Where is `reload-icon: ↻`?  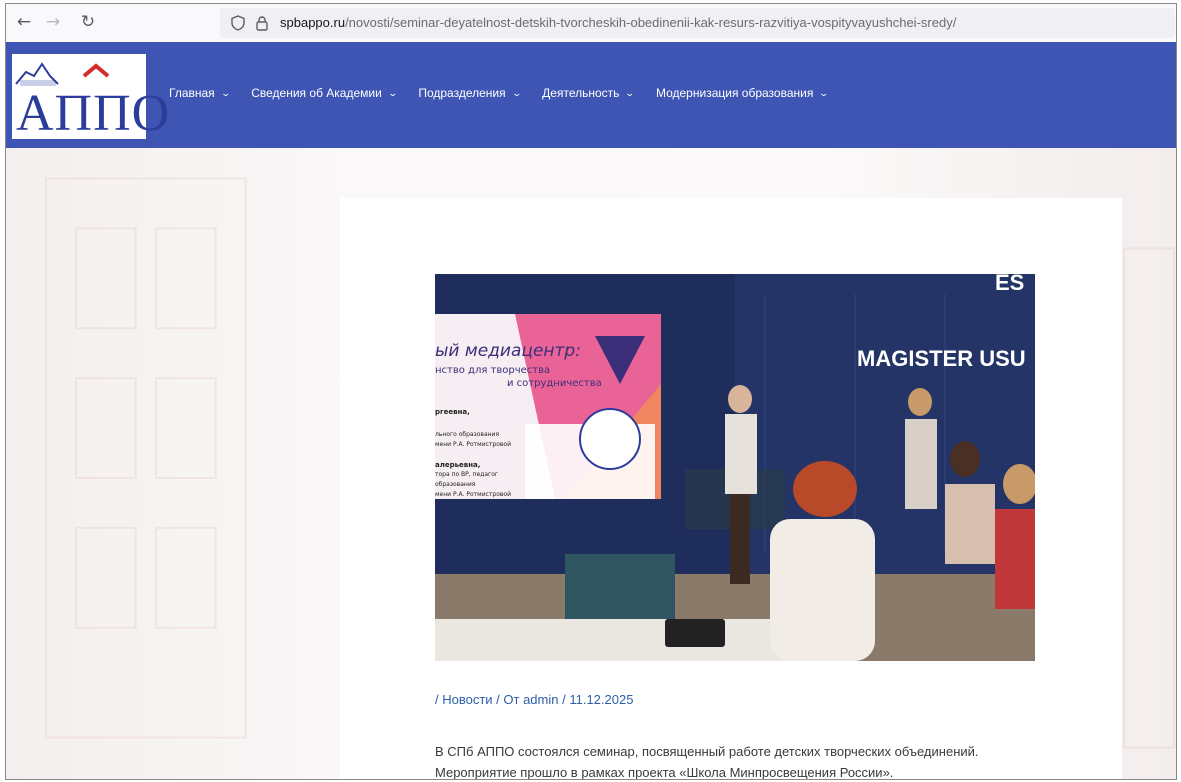 reload-icon: ↻ is located at coordinates (88, 22).